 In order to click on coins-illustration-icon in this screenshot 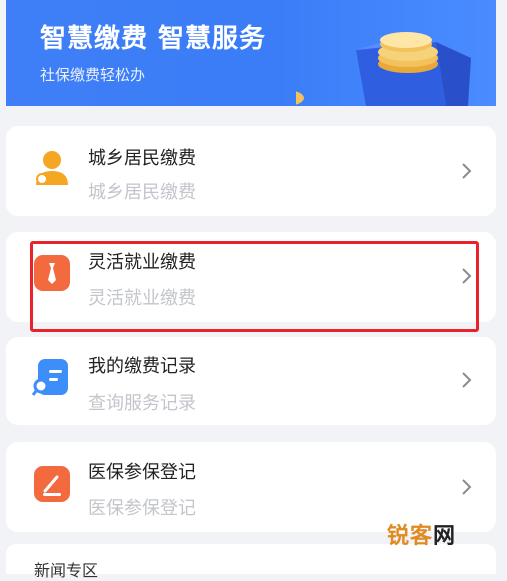, I will do `click(383, 69)`.